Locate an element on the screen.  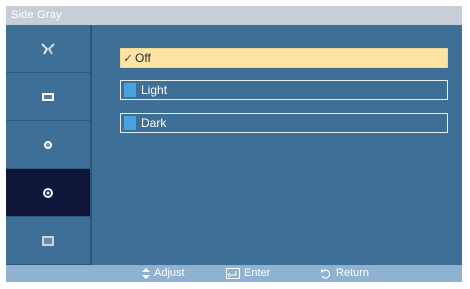
sidebar is located at coordinates (48, 145).